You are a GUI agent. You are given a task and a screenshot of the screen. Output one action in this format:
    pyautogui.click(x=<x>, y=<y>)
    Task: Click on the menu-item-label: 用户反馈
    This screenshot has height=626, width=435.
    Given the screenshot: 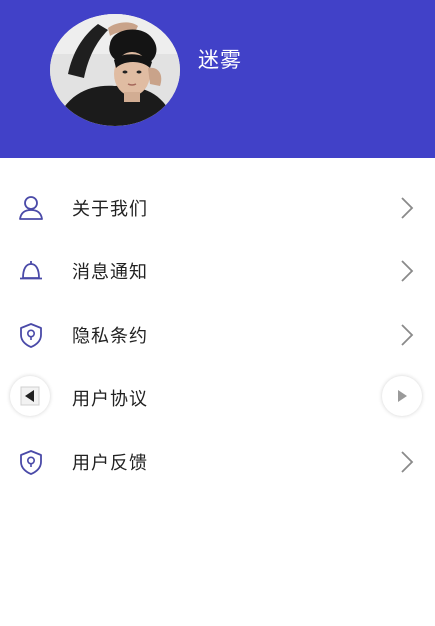 What is the action you would take?
    pyautogui.click(x=110, y=463)
    